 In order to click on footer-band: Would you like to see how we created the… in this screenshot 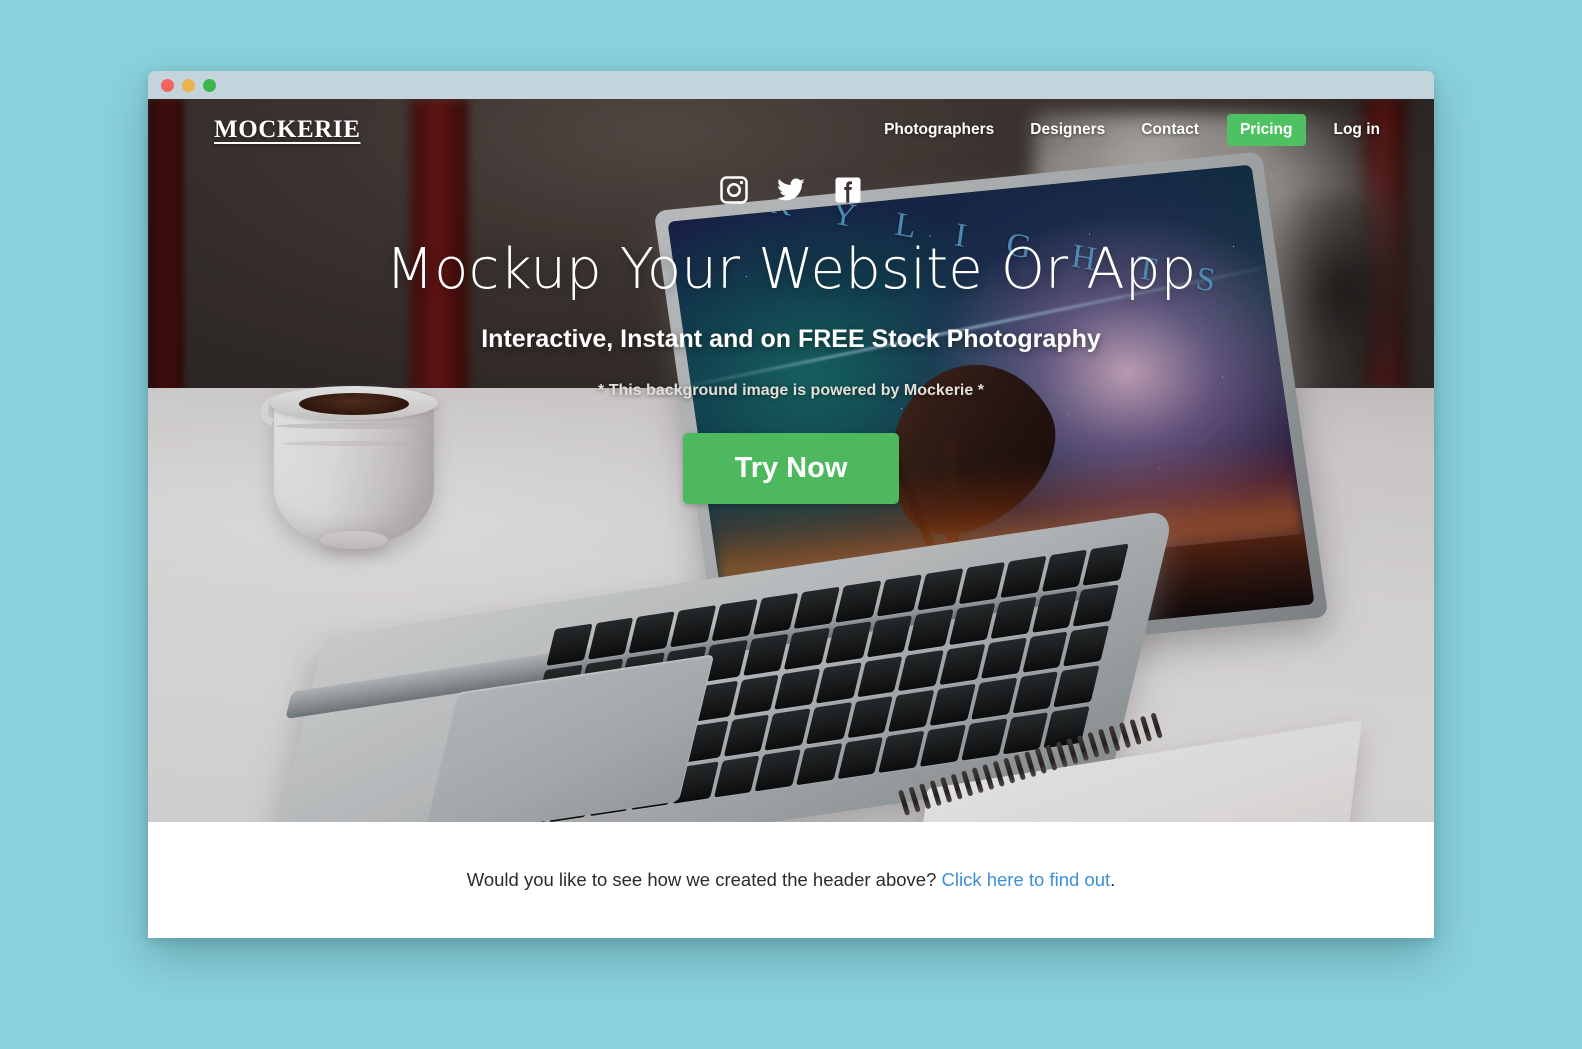, I will do `click(791, 880)`.